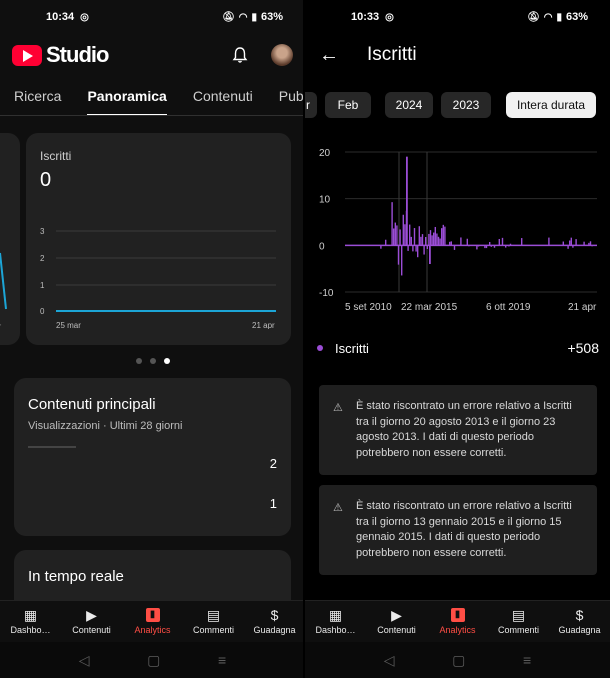  I want to click on chip-feb: Feb, so click(348, 105).